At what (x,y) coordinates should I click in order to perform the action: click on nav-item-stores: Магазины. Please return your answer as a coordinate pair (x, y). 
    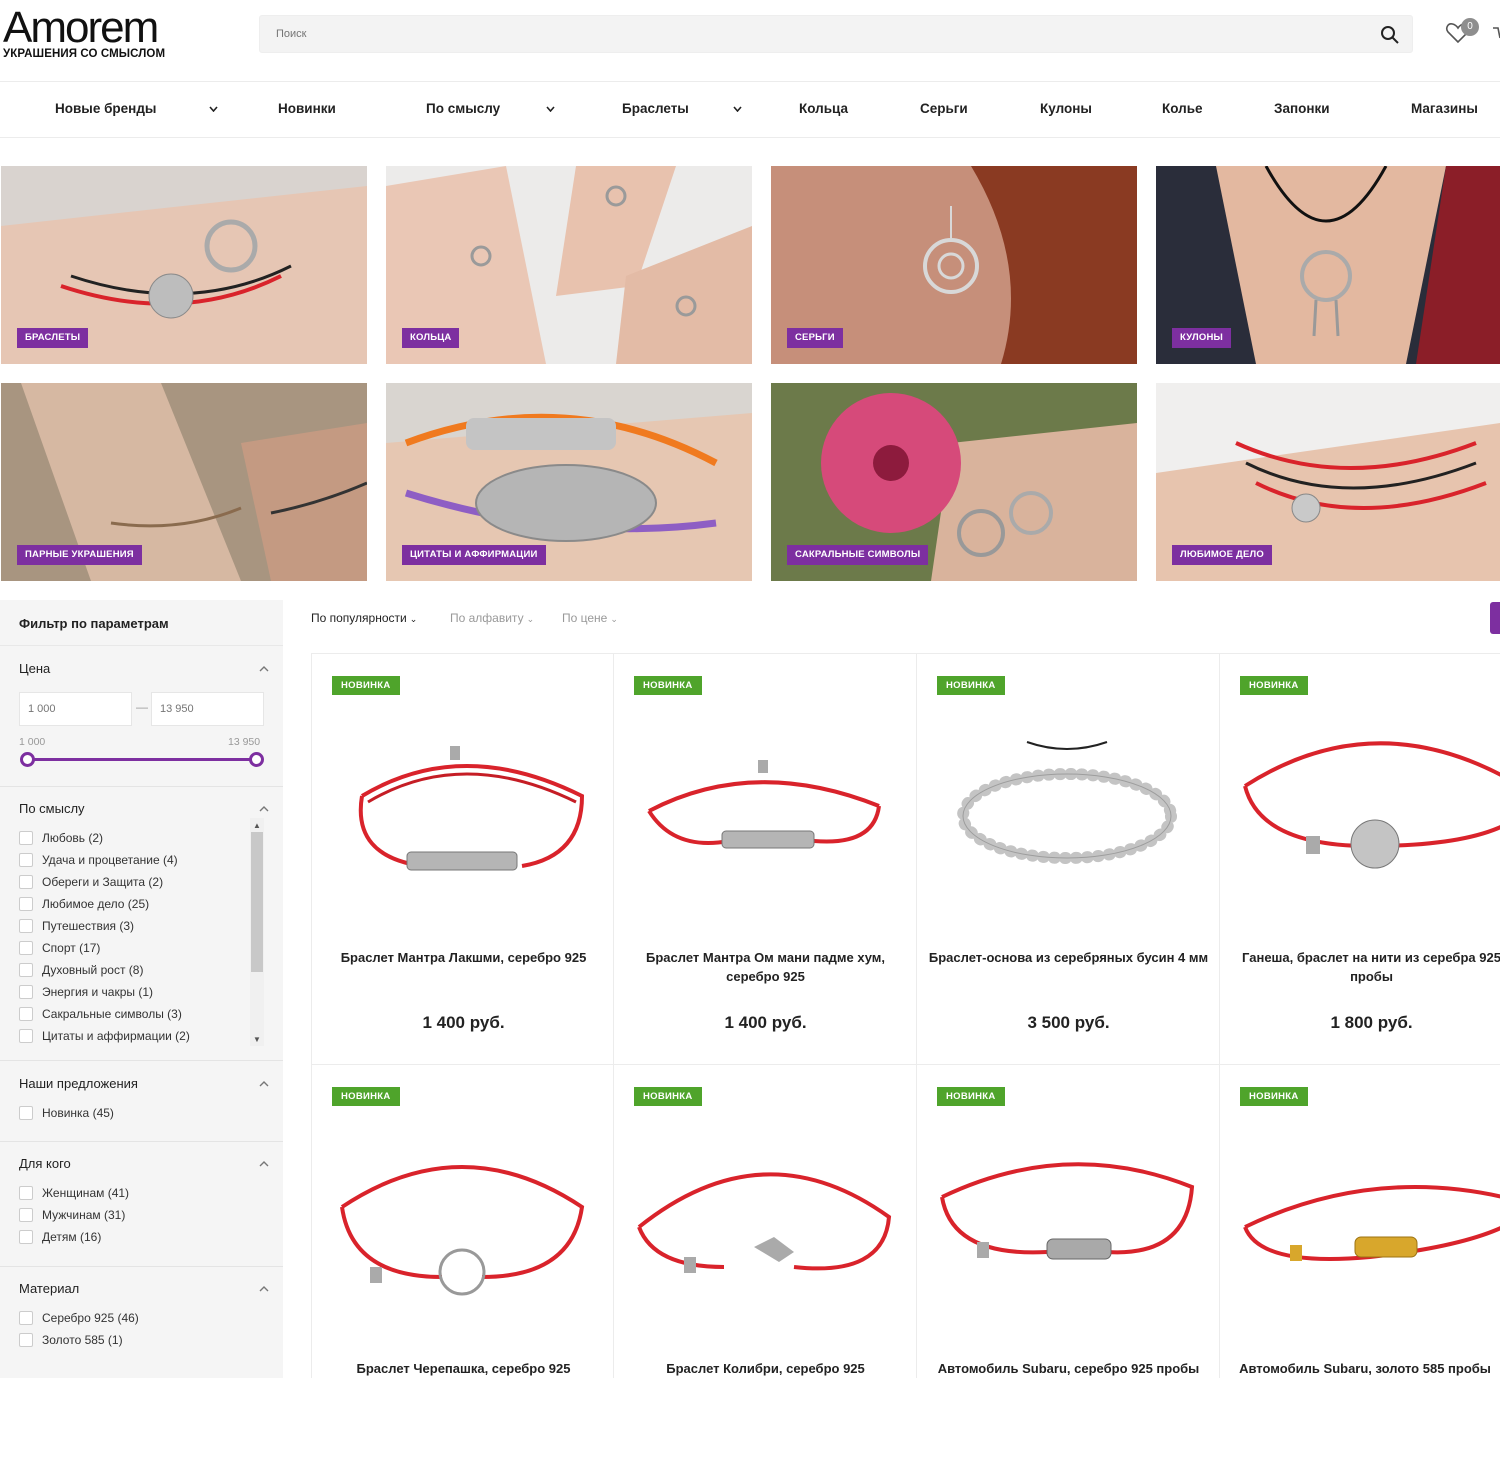
    Looking at the image, I should click on (1444, 109).